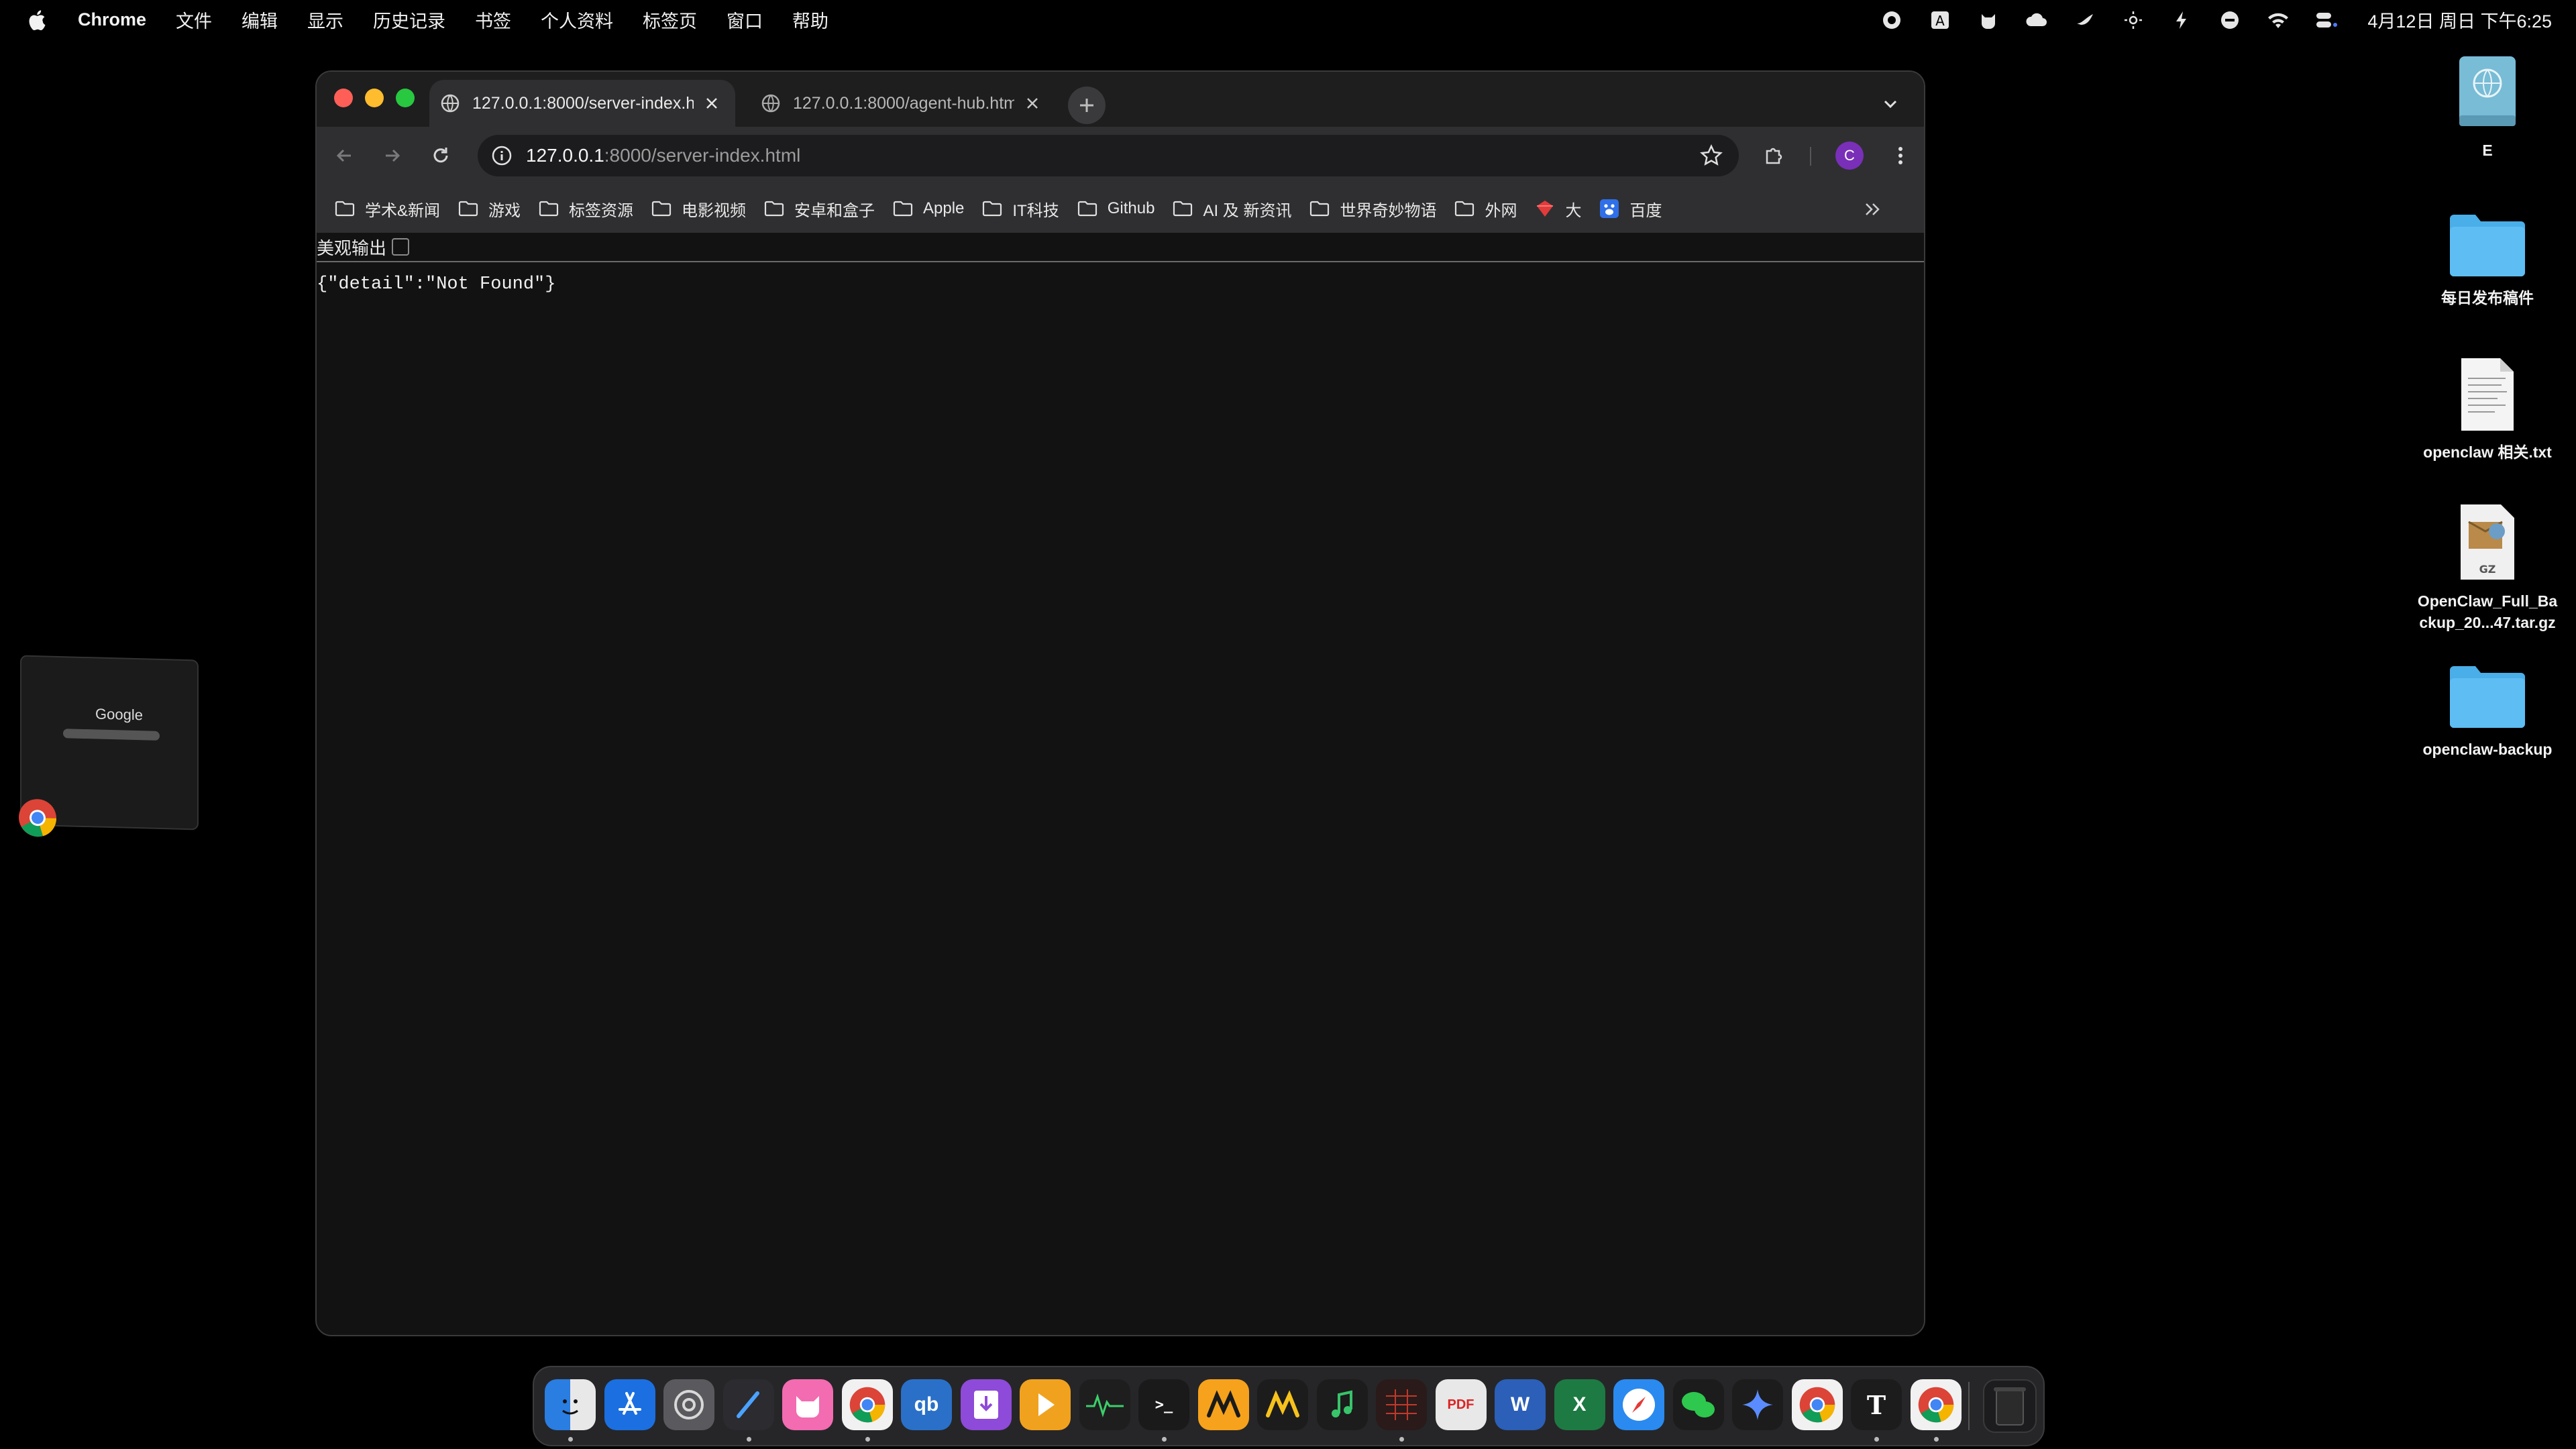 Image resolution: width=2576 pixels, height=1449 pixels. I want to click on url-host: 127.0.0.1, so click(565, 155).